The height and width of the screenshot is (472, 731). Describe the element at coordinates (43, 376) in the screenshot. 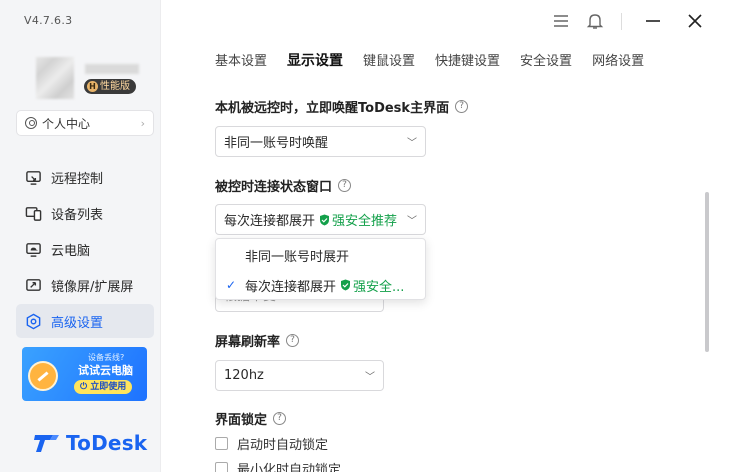

I see `cloud-pc-promo-icon` at that location.